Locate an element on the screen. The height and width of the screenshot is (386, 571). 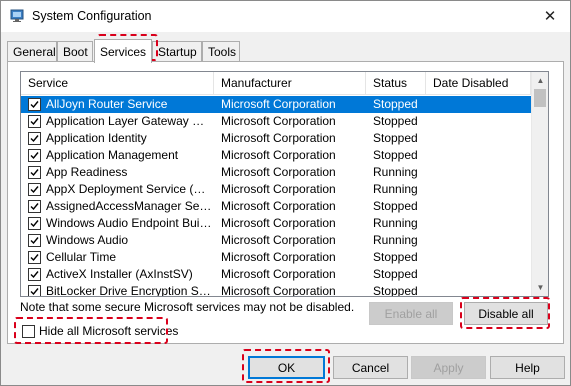
column-header-status: Status is located at coordinates (396, 83).